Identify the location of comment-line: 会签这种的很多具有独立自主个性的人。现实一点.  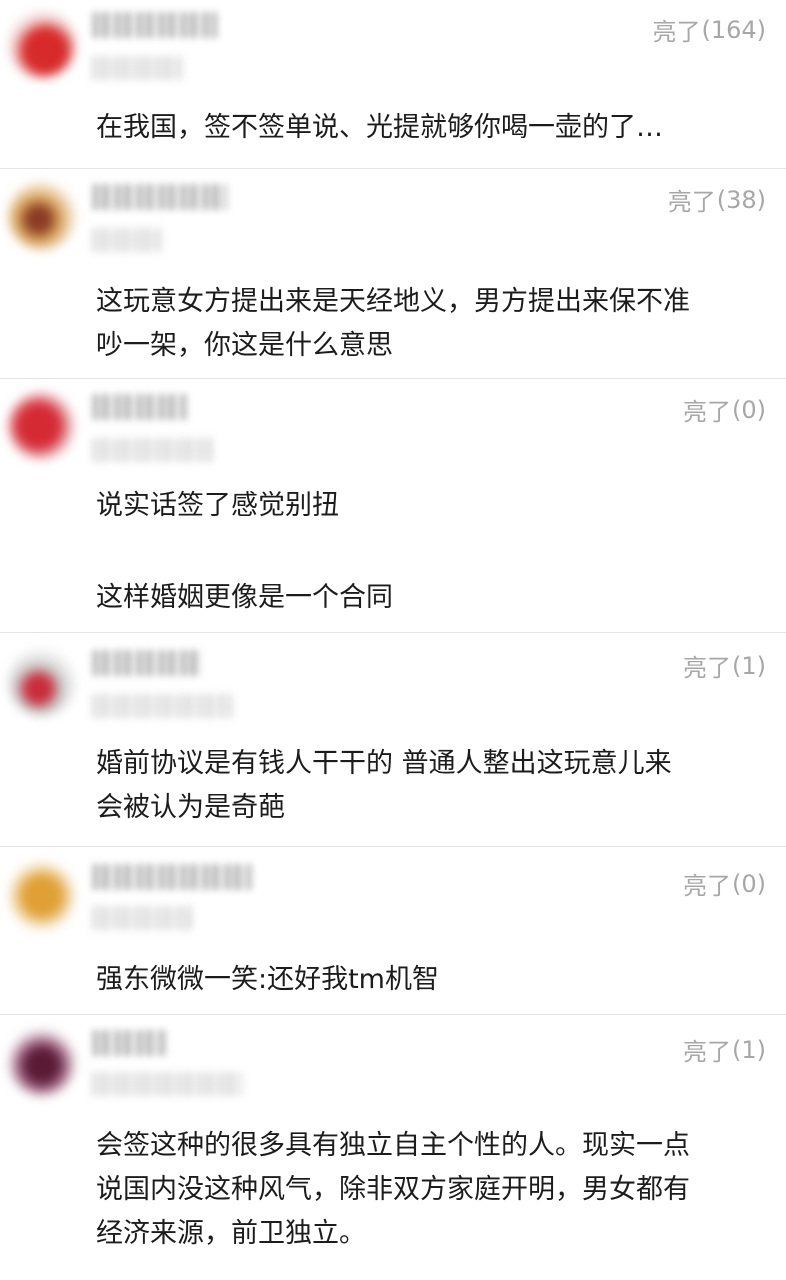
(393, 1145).